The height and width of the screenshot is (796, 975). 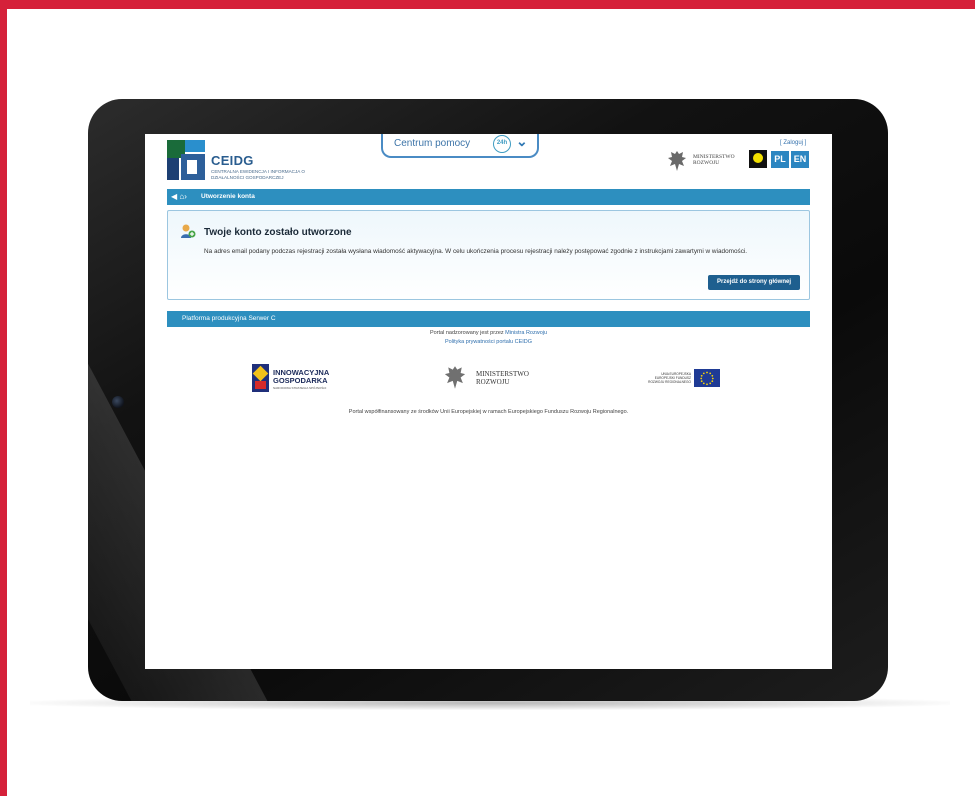 I want to click on lang-pl-button: PL, so click(x=780, y=159).